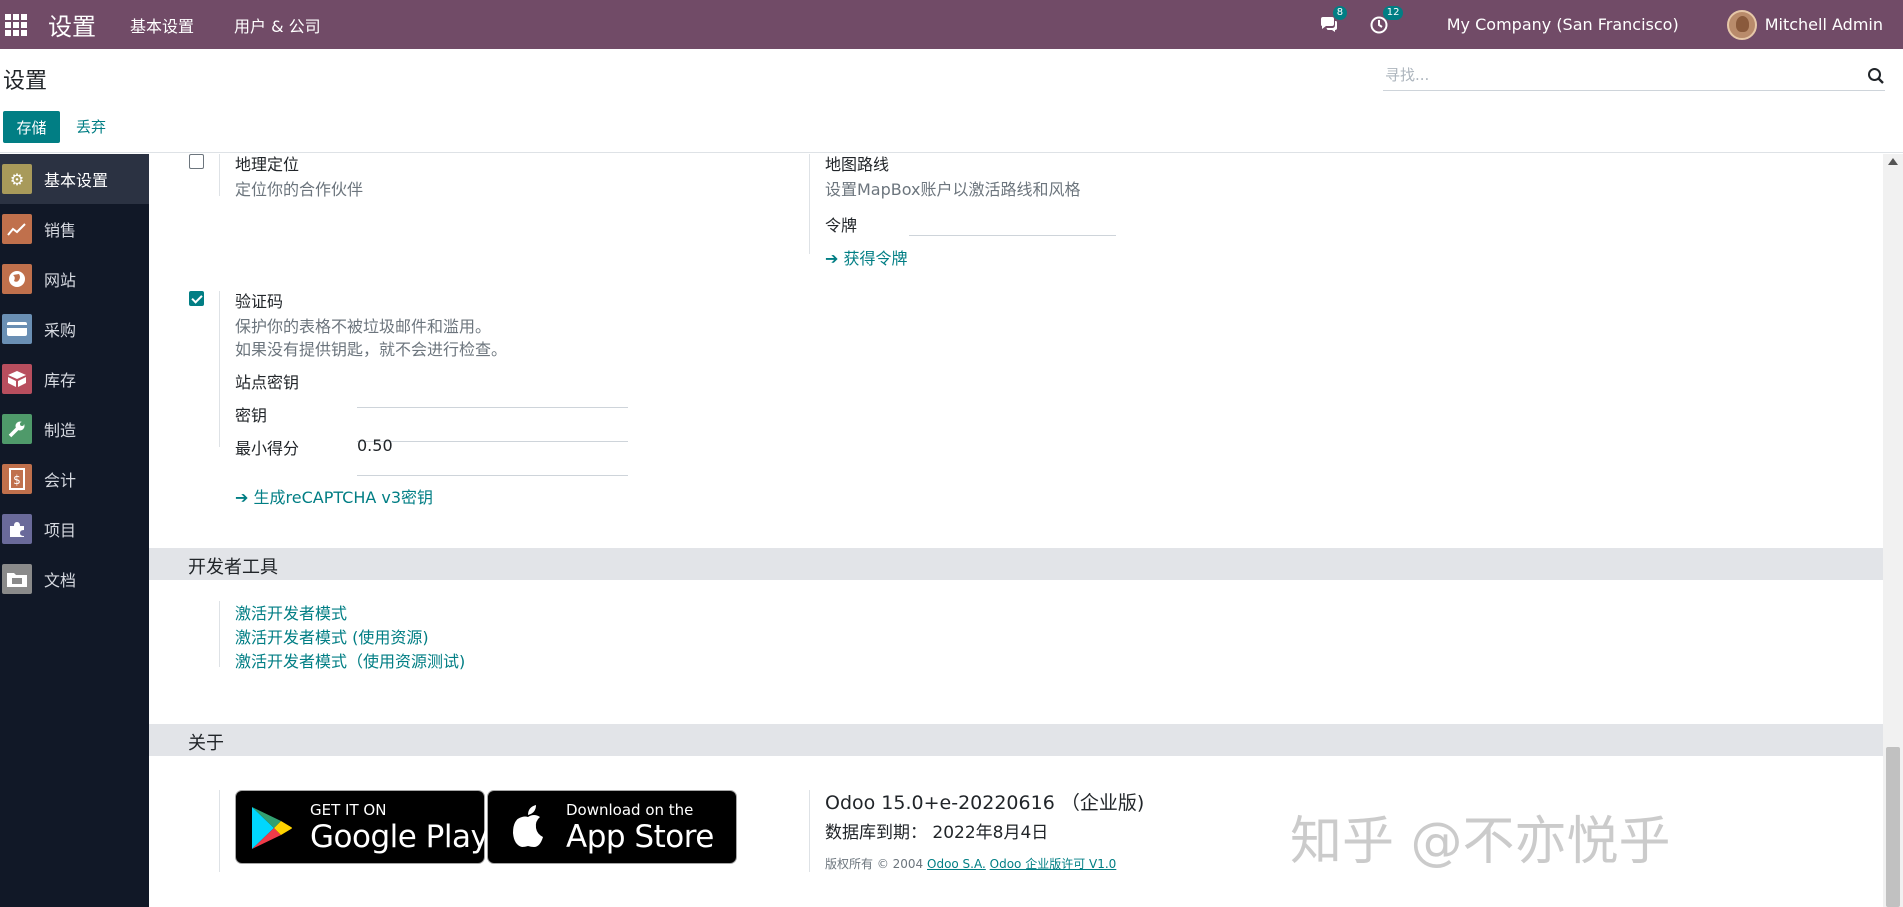  What do you see at coordinates (492, 475) in the screenshot?
I see `min-score-field` at bounding box center [492, 475].